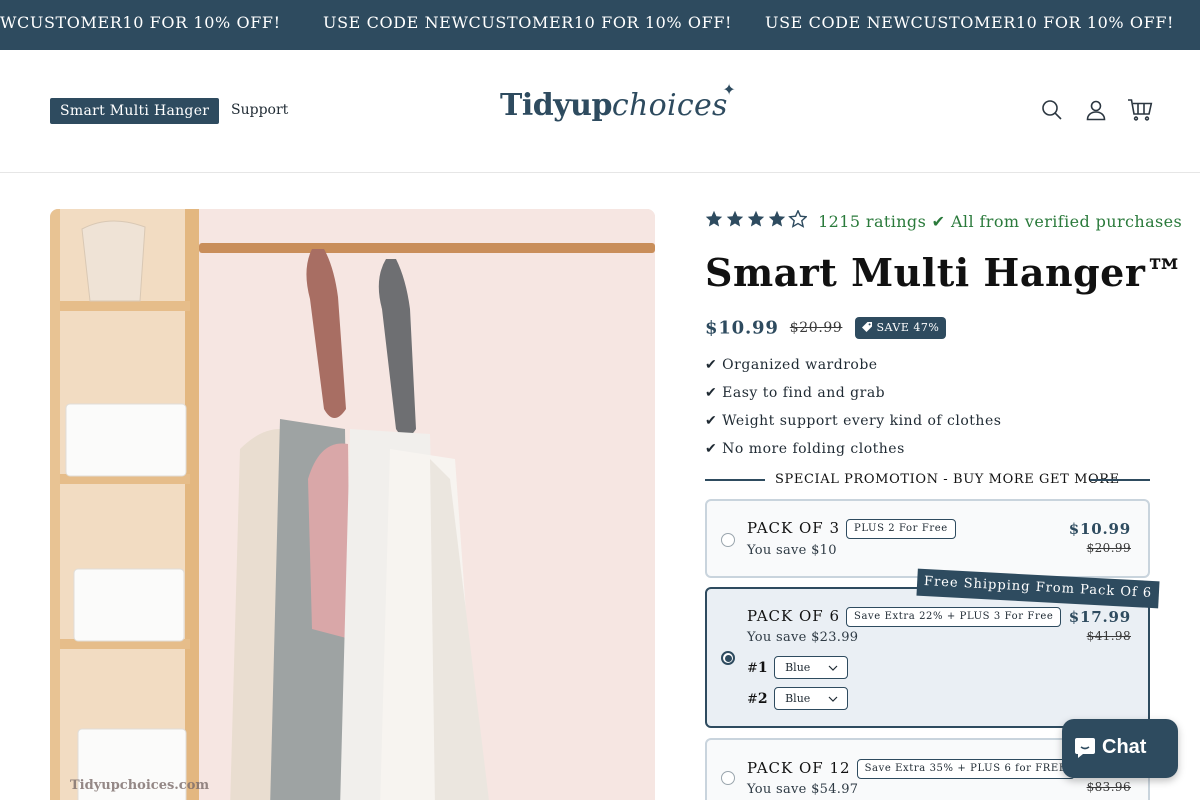 The width and height of the screenshot is (1200, 800). Describe the element at coordinates (669, 105) in the screenshot. I see `logo-italic-text: choices` at that location.